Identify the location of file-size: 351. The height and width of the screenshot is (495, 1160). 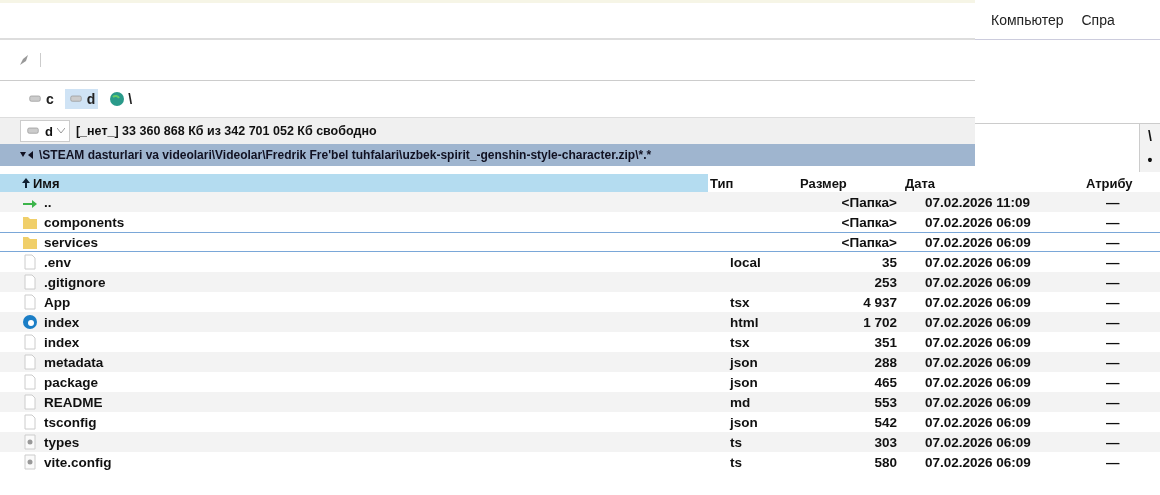
(885, 342).